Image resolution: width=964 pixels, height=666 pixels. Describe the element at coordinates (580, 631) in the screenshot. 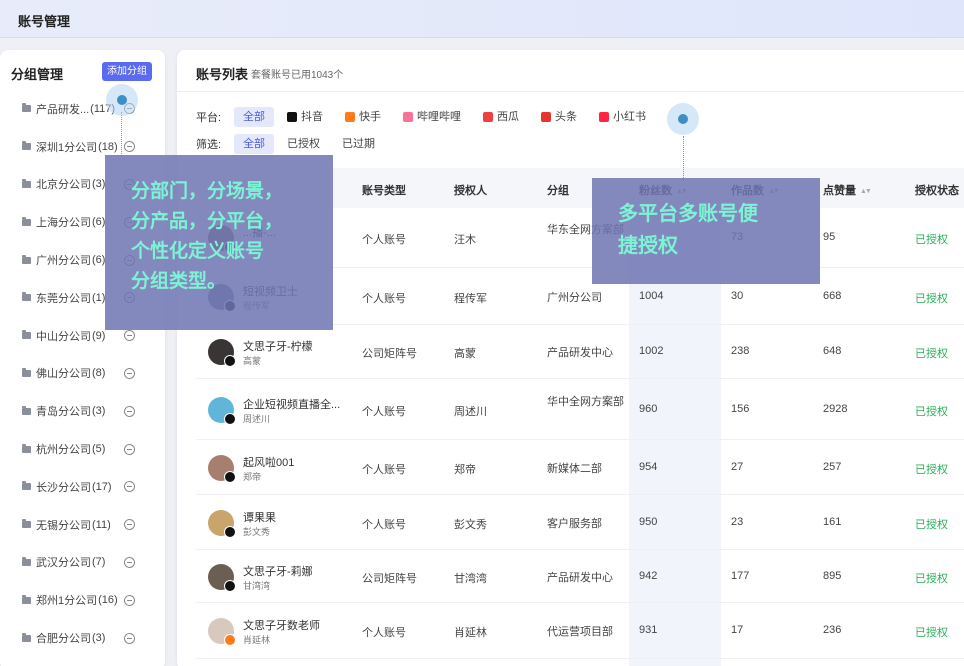

I see `table-row: 文思子牙数老师 肖延林 个人账号 肖延林 代运营项目部 931 17 236 已授权` at that location.